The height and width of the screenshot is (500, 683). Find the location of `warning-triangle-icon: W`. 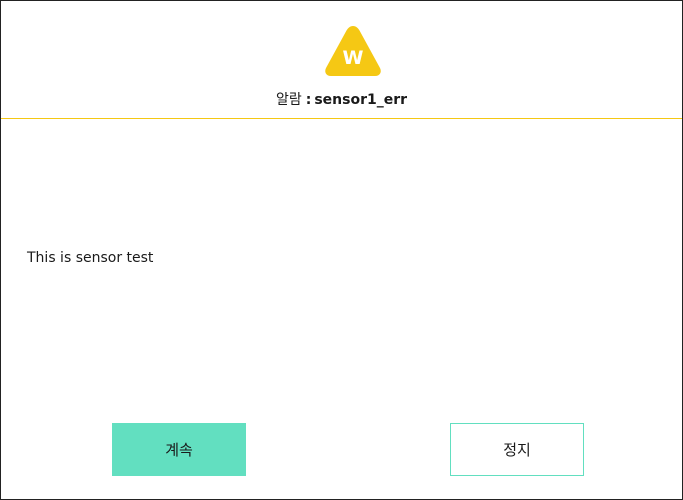

warning-triangle-icon: W is located at coordinates (353, 51).